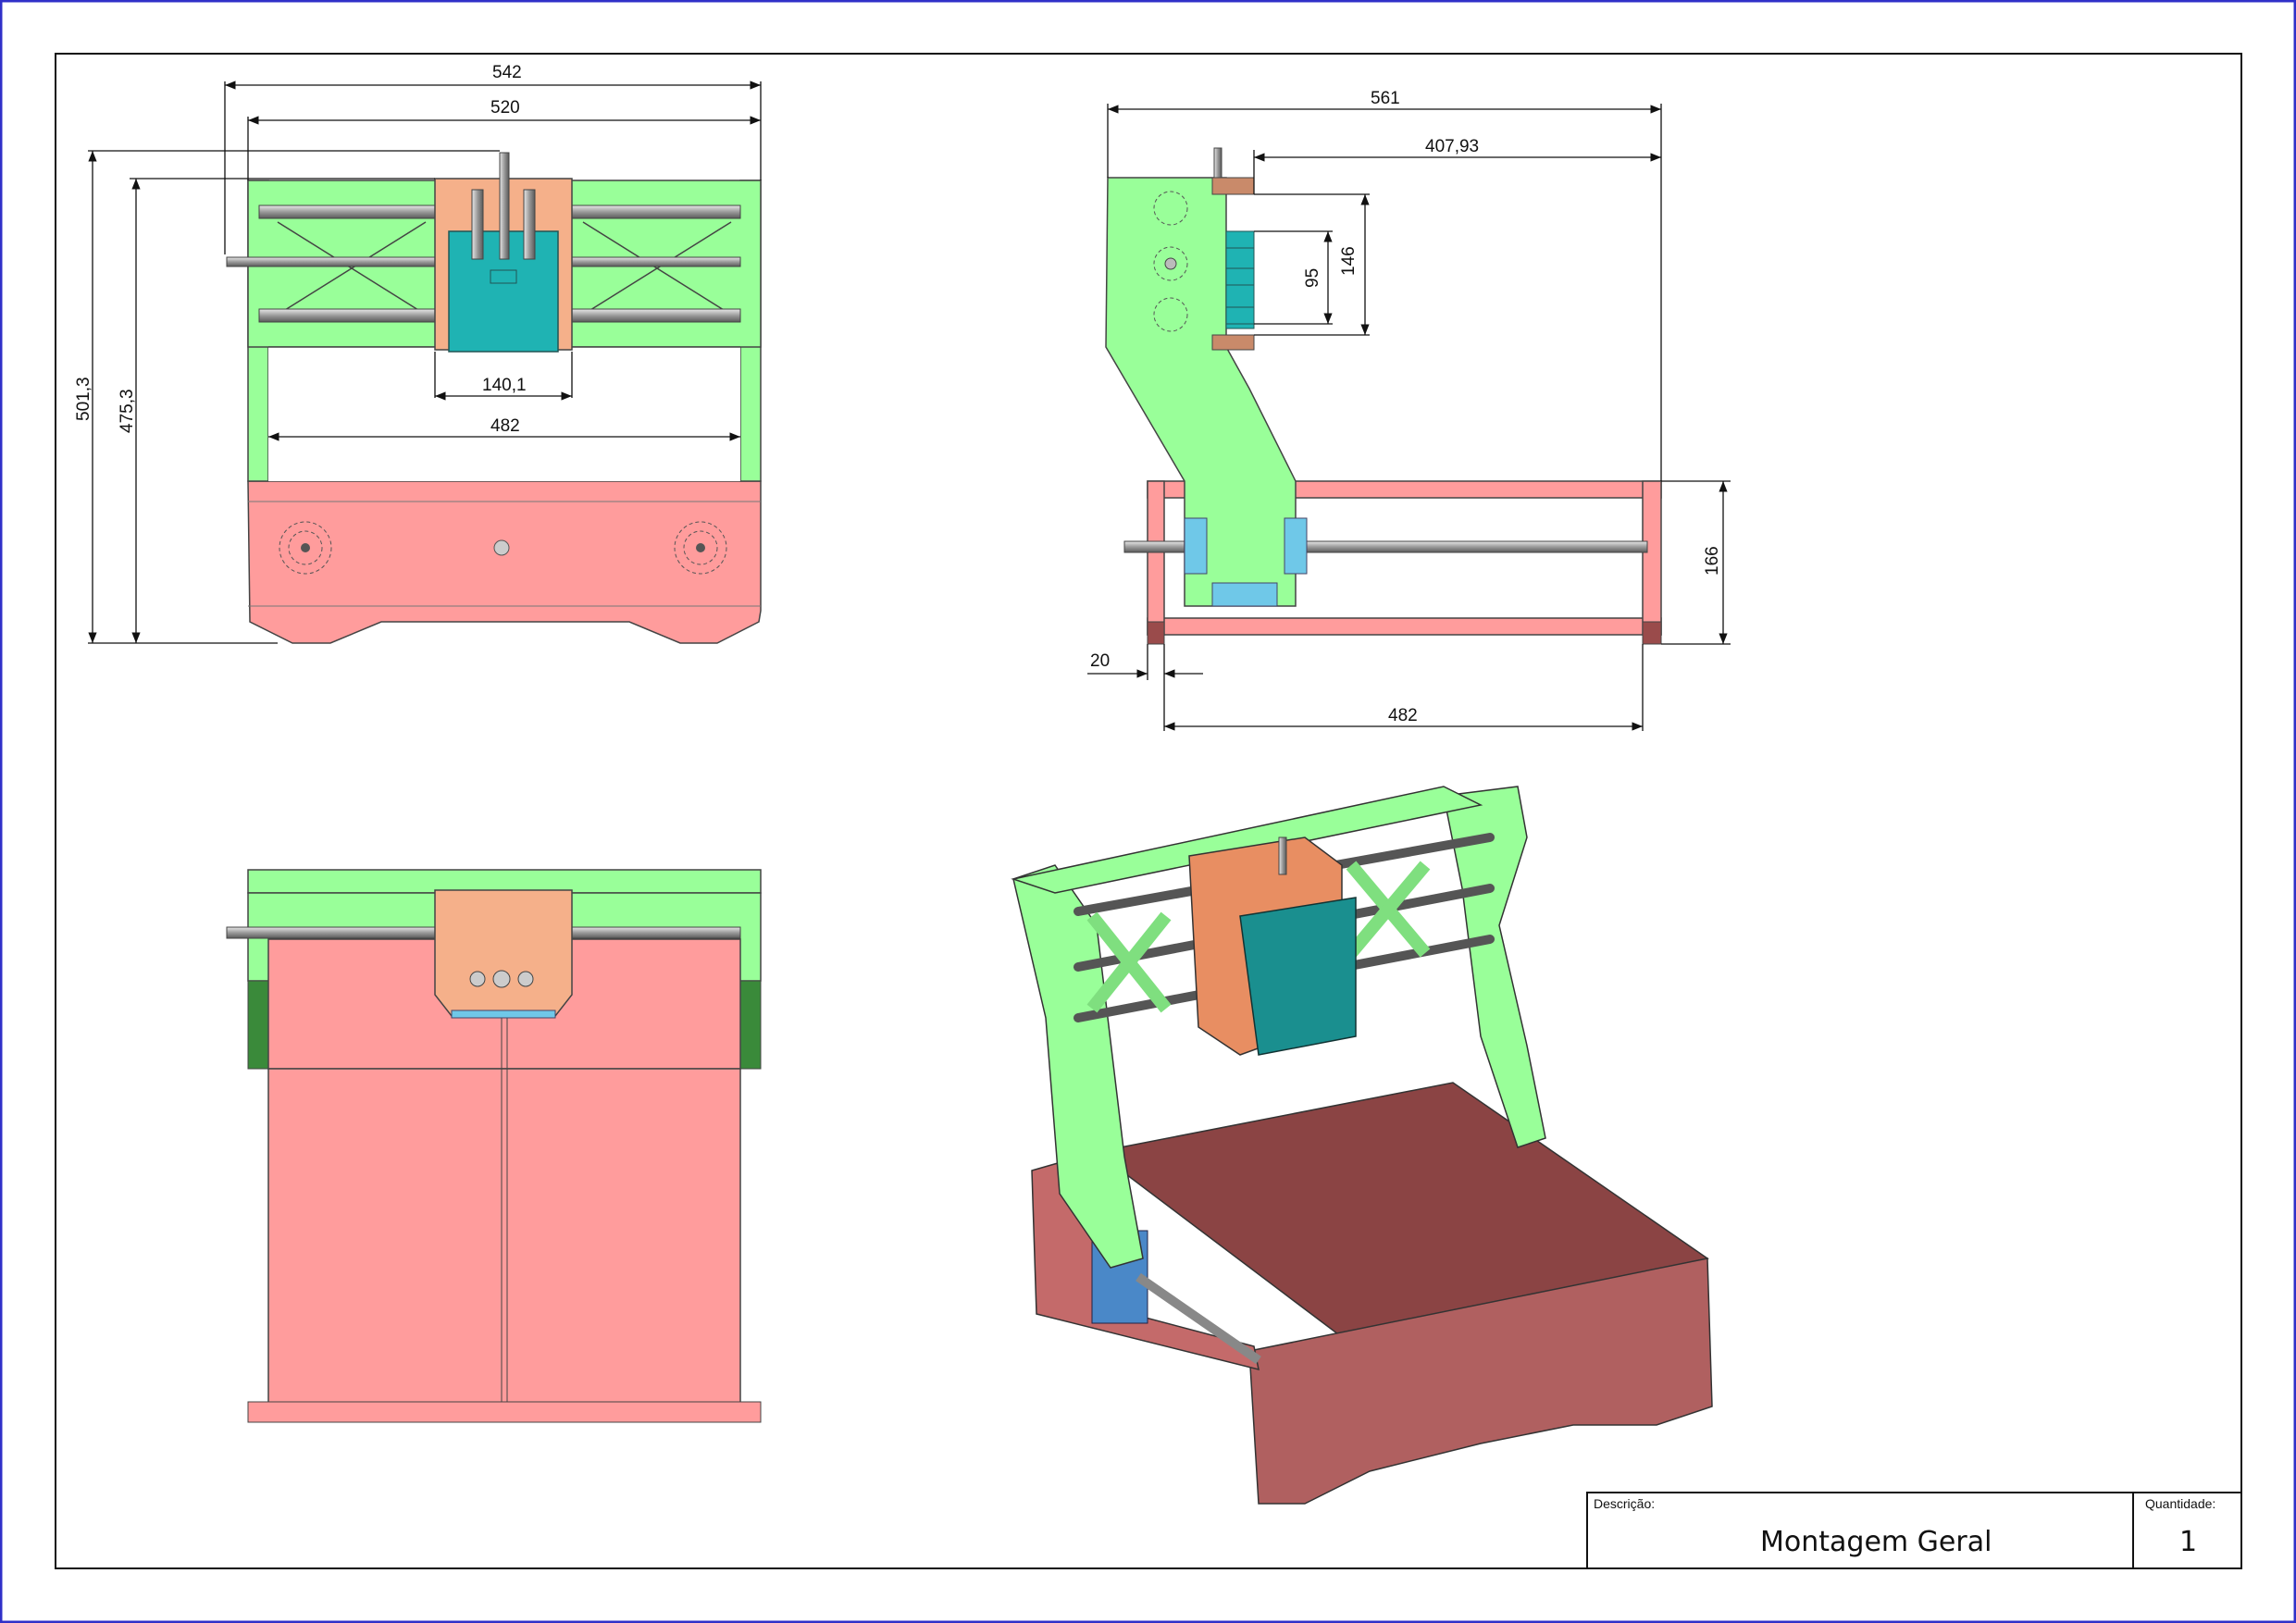 This screenshot has width=2296, height=1623. I want to click on top-bed, so click(504, 1244).